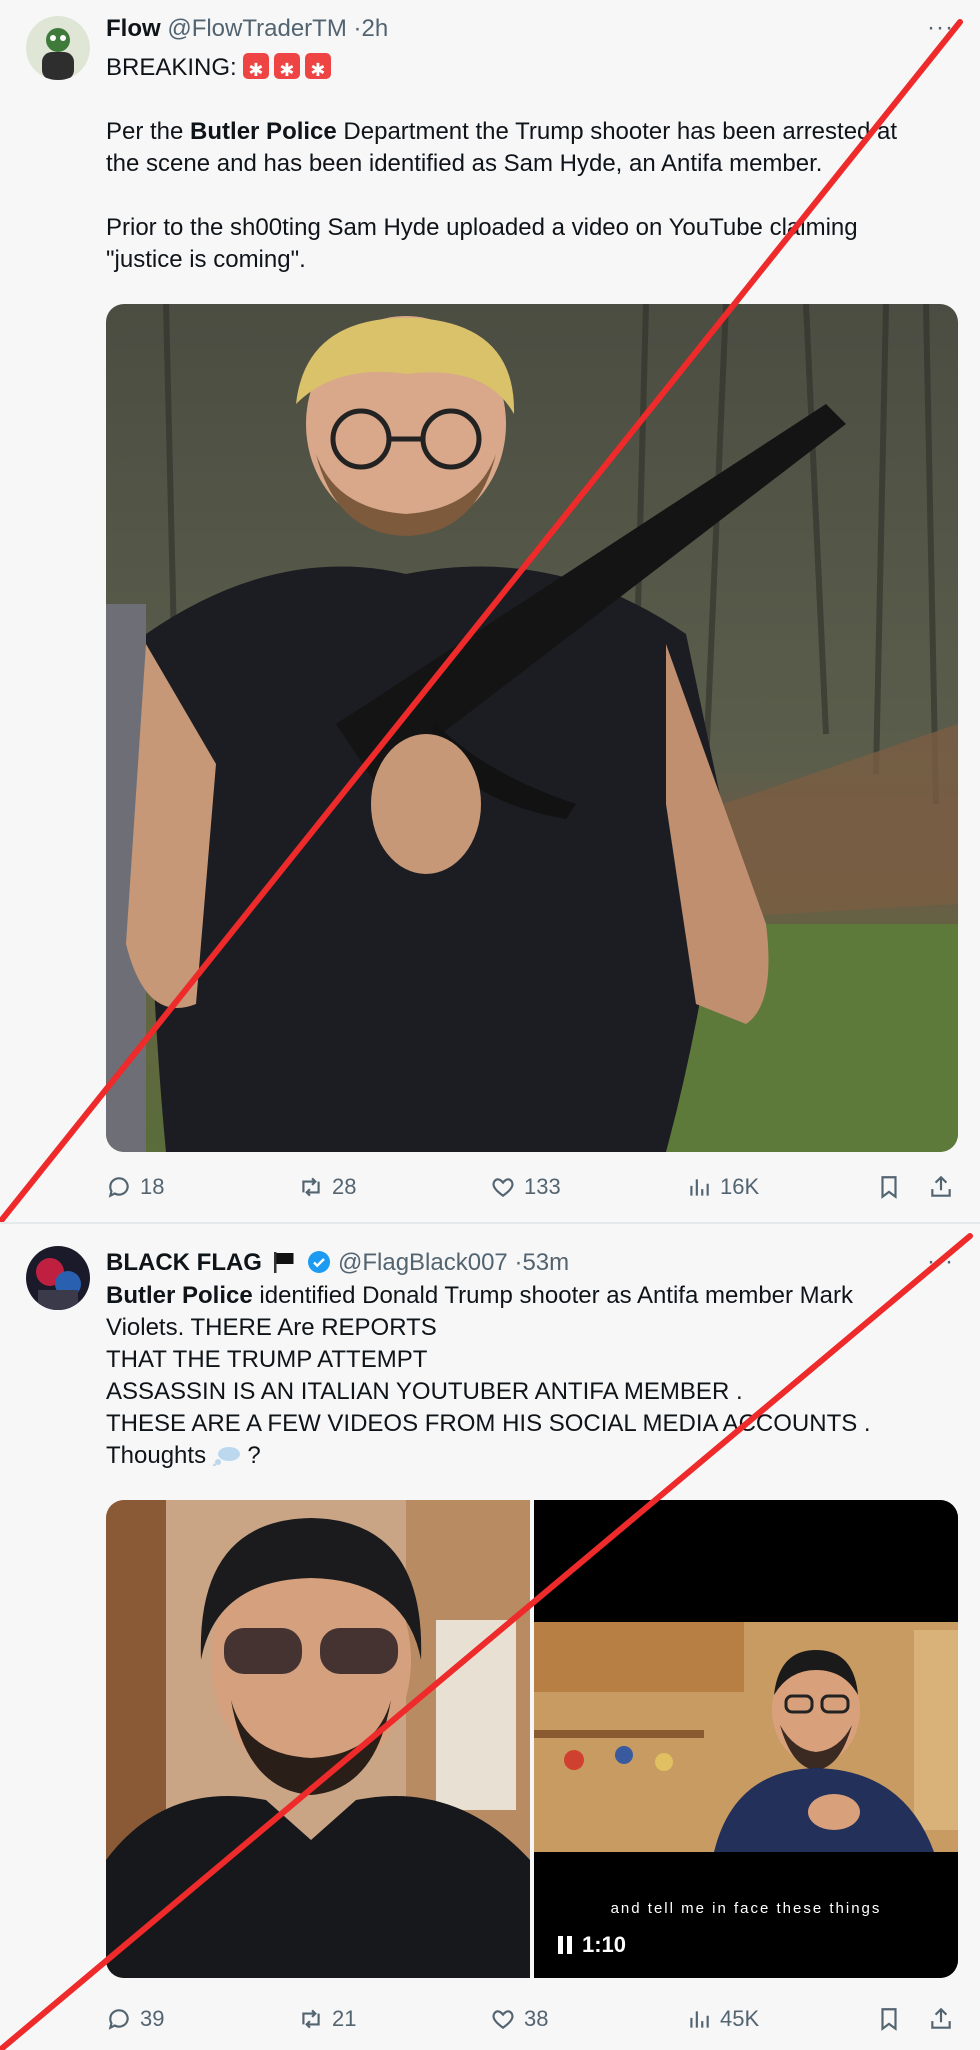  Describe the element at coordinates (344, 2018) in the screenshot. I see `repost-count: 21` at that location.